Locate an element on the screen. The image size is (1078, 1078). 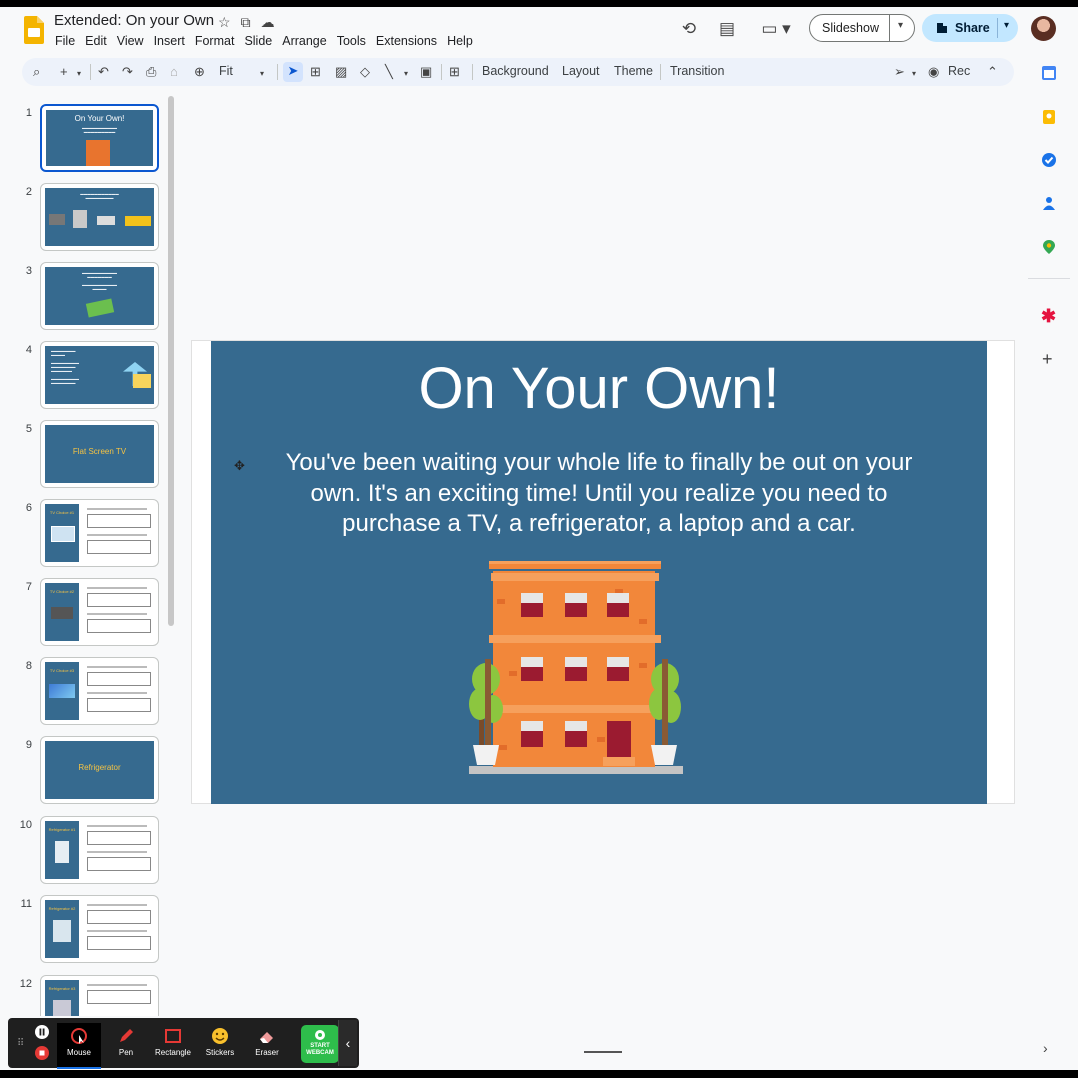
new-slide-layout-icon: ▾ is located at coordinates (79, 74).